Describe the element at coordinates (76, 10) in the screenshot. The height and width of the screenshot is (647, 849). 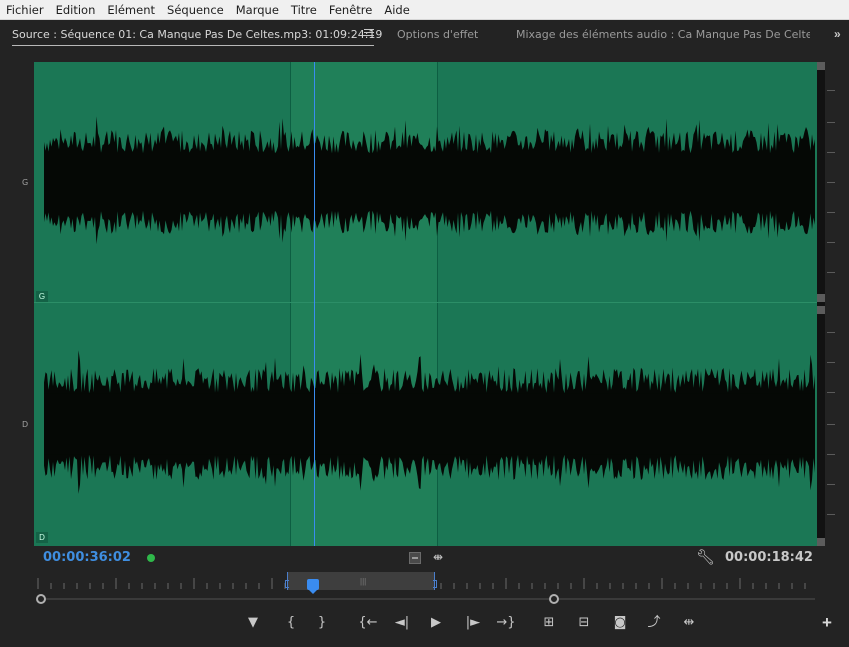
I see `menu-edition: Edition` at that location.